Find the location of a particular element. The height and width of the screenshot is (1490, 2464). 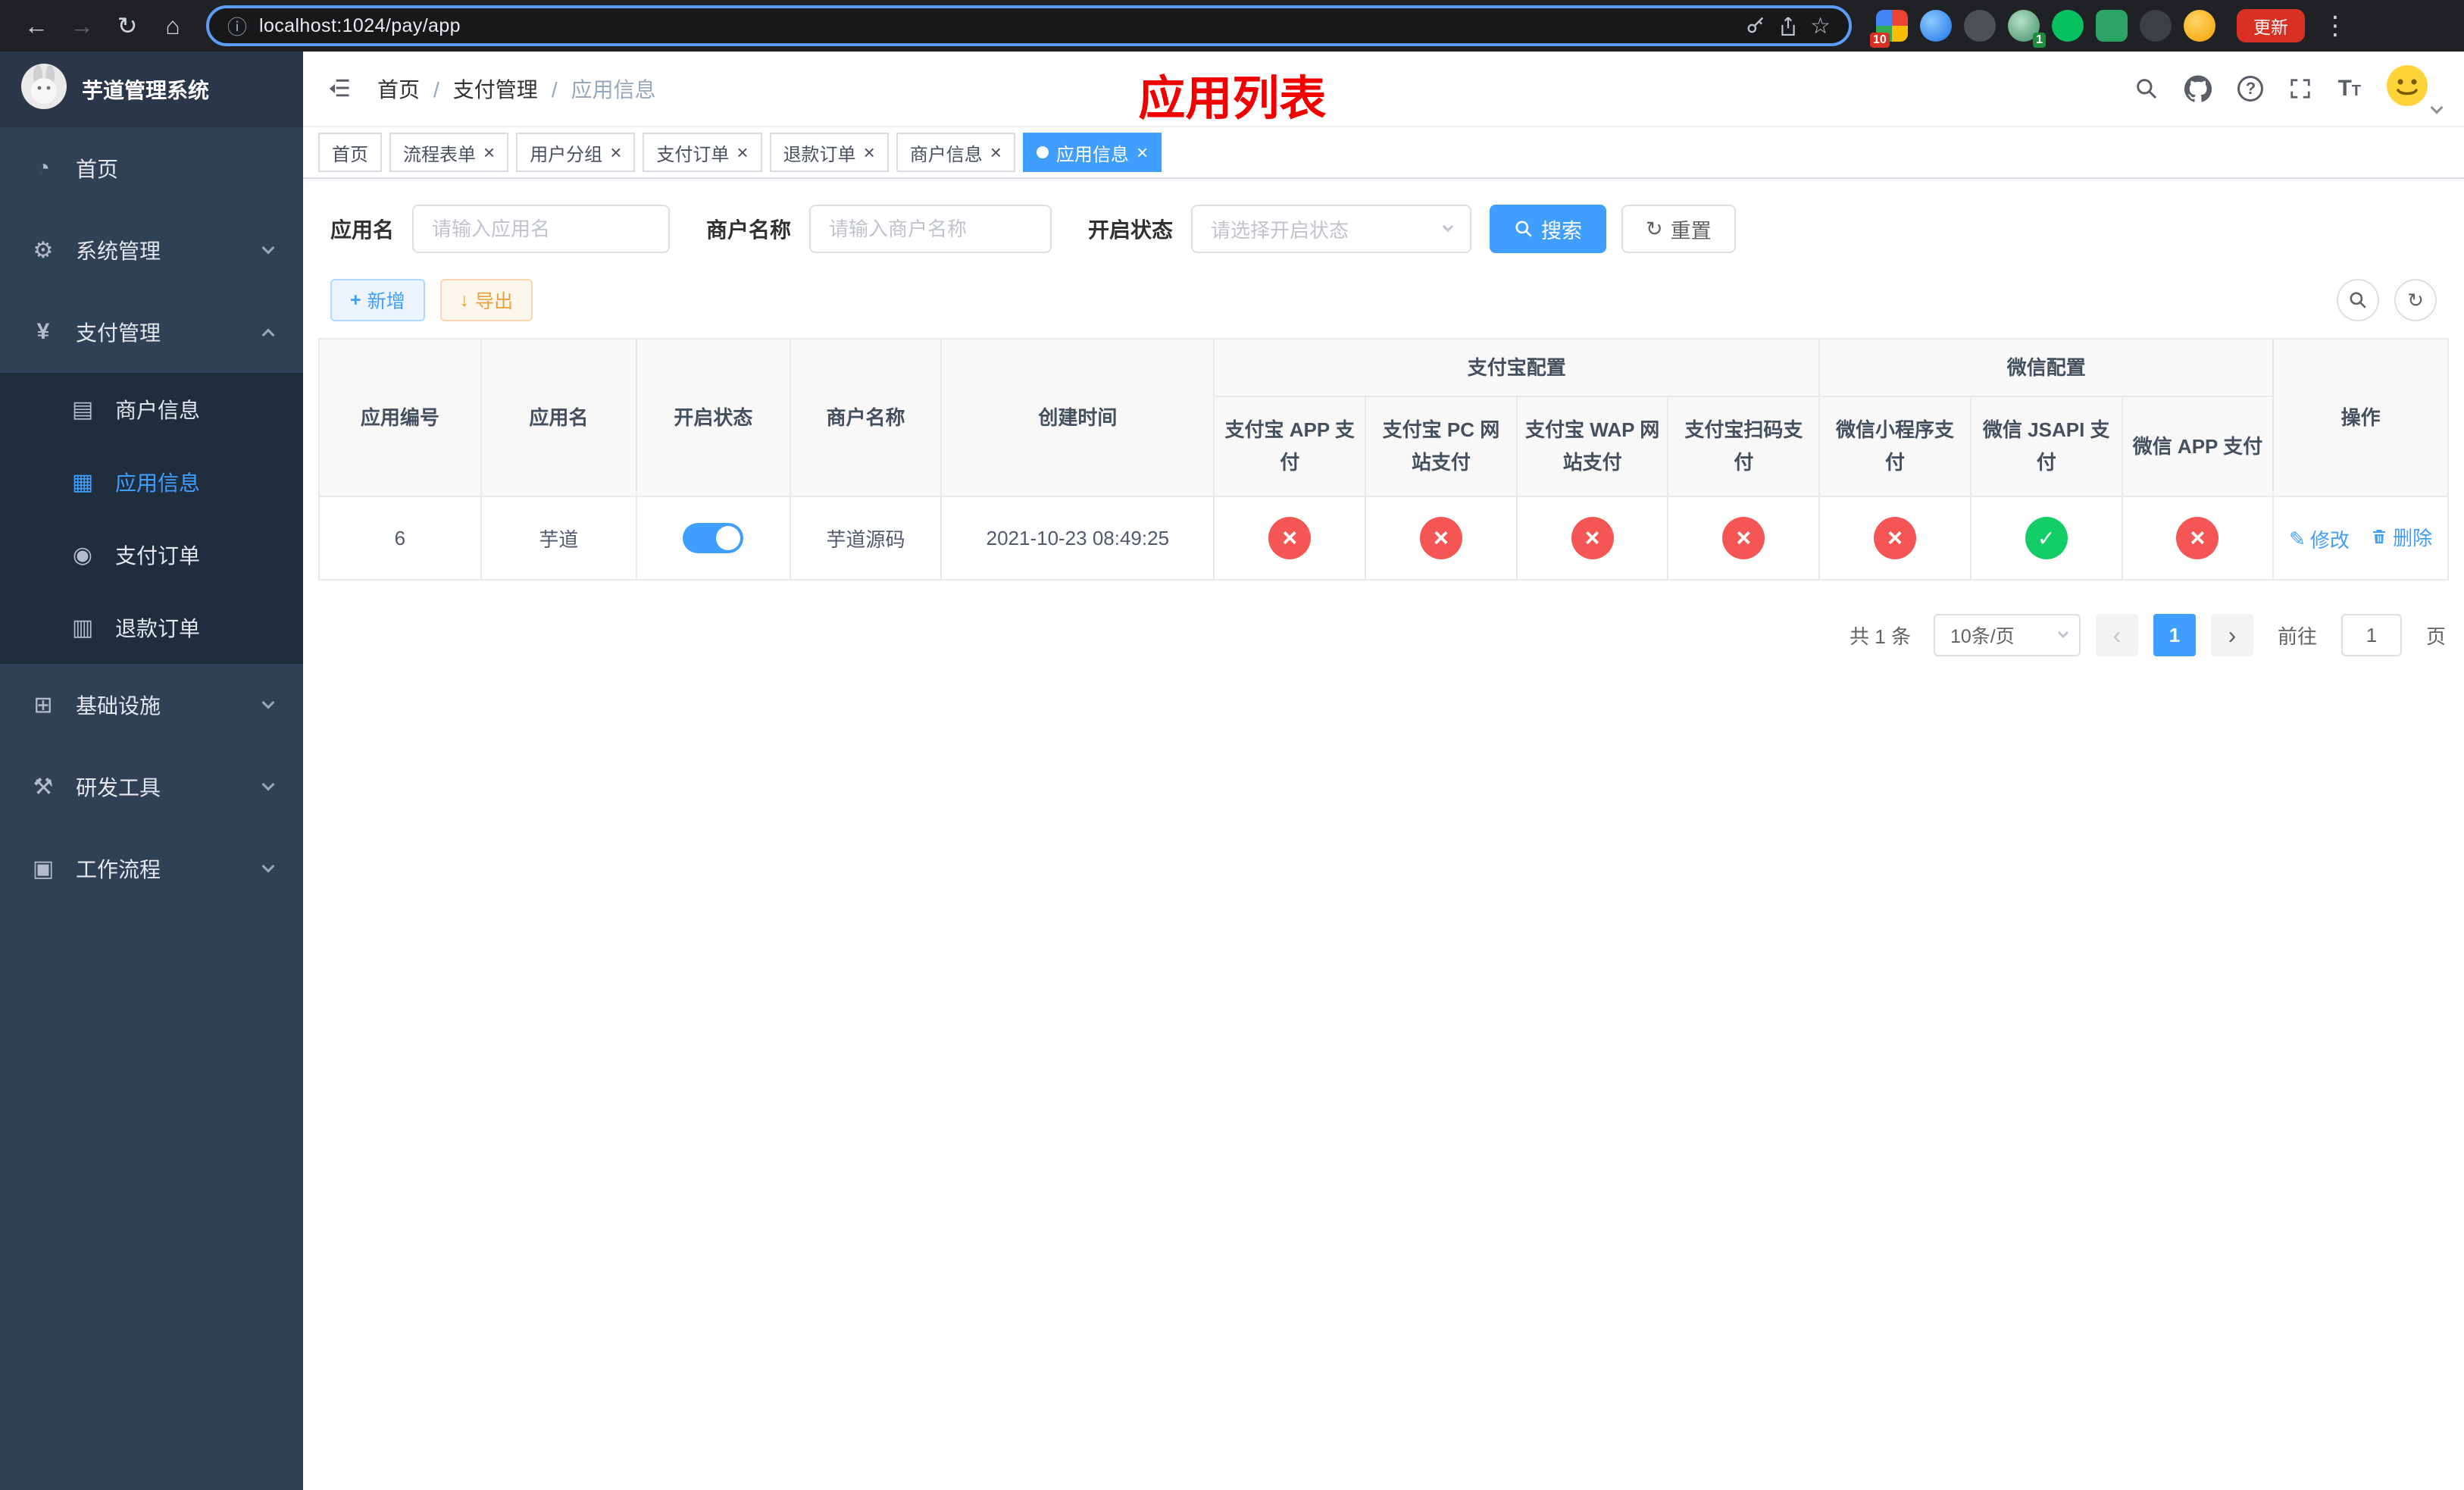

tab-label: 应用信息 is located at coordinates (1092, 154).